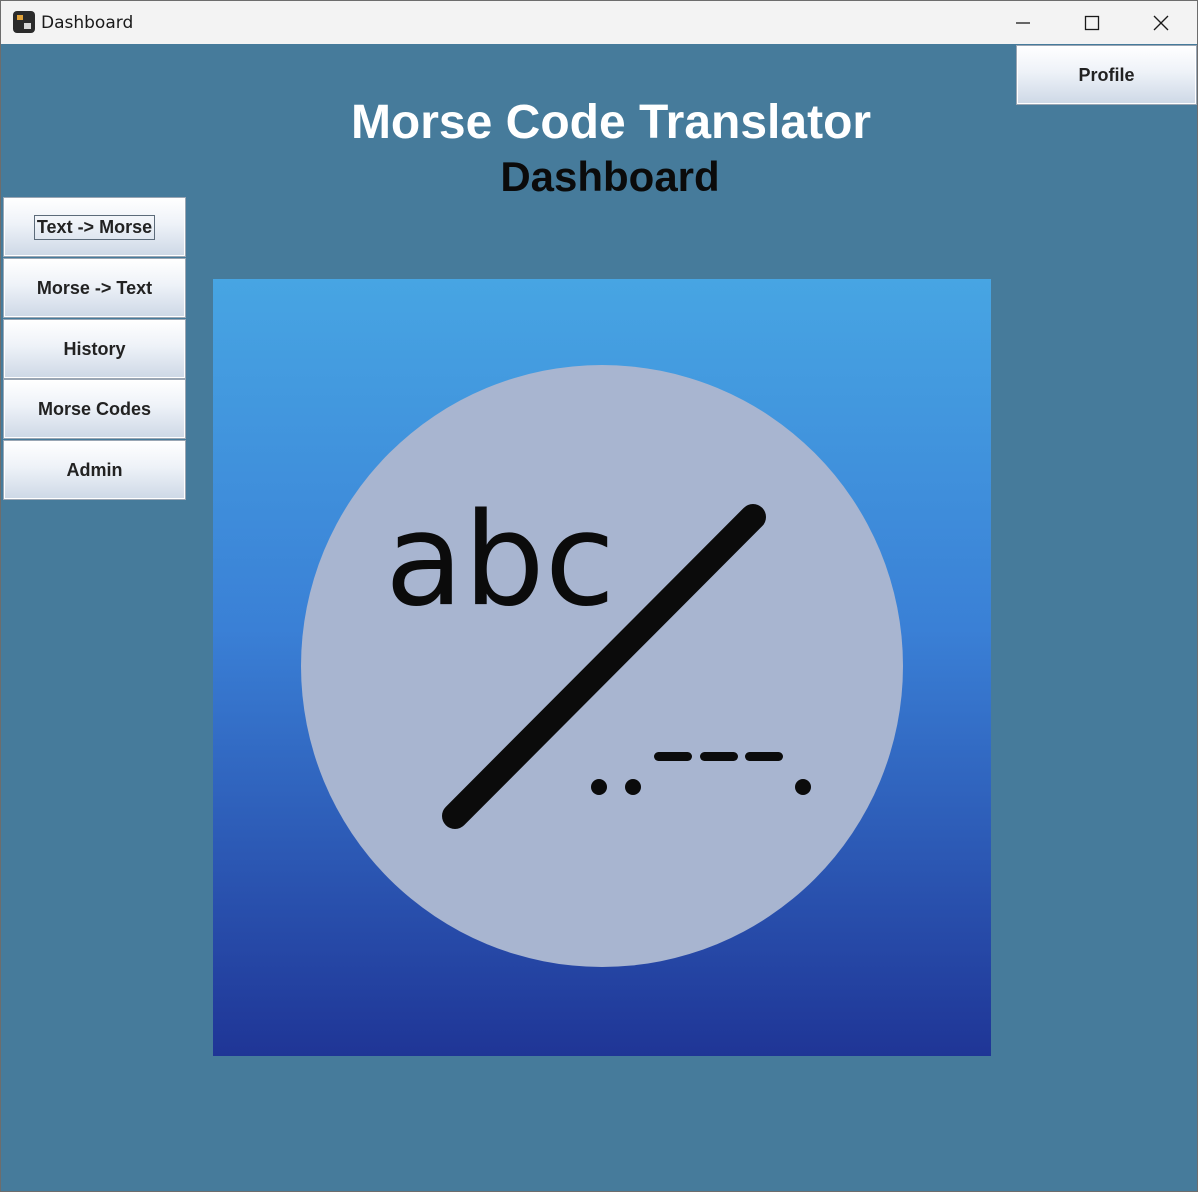 This screenshot has width=1198, height=1192. I want to click on maximize-button, so click(1092, 22).